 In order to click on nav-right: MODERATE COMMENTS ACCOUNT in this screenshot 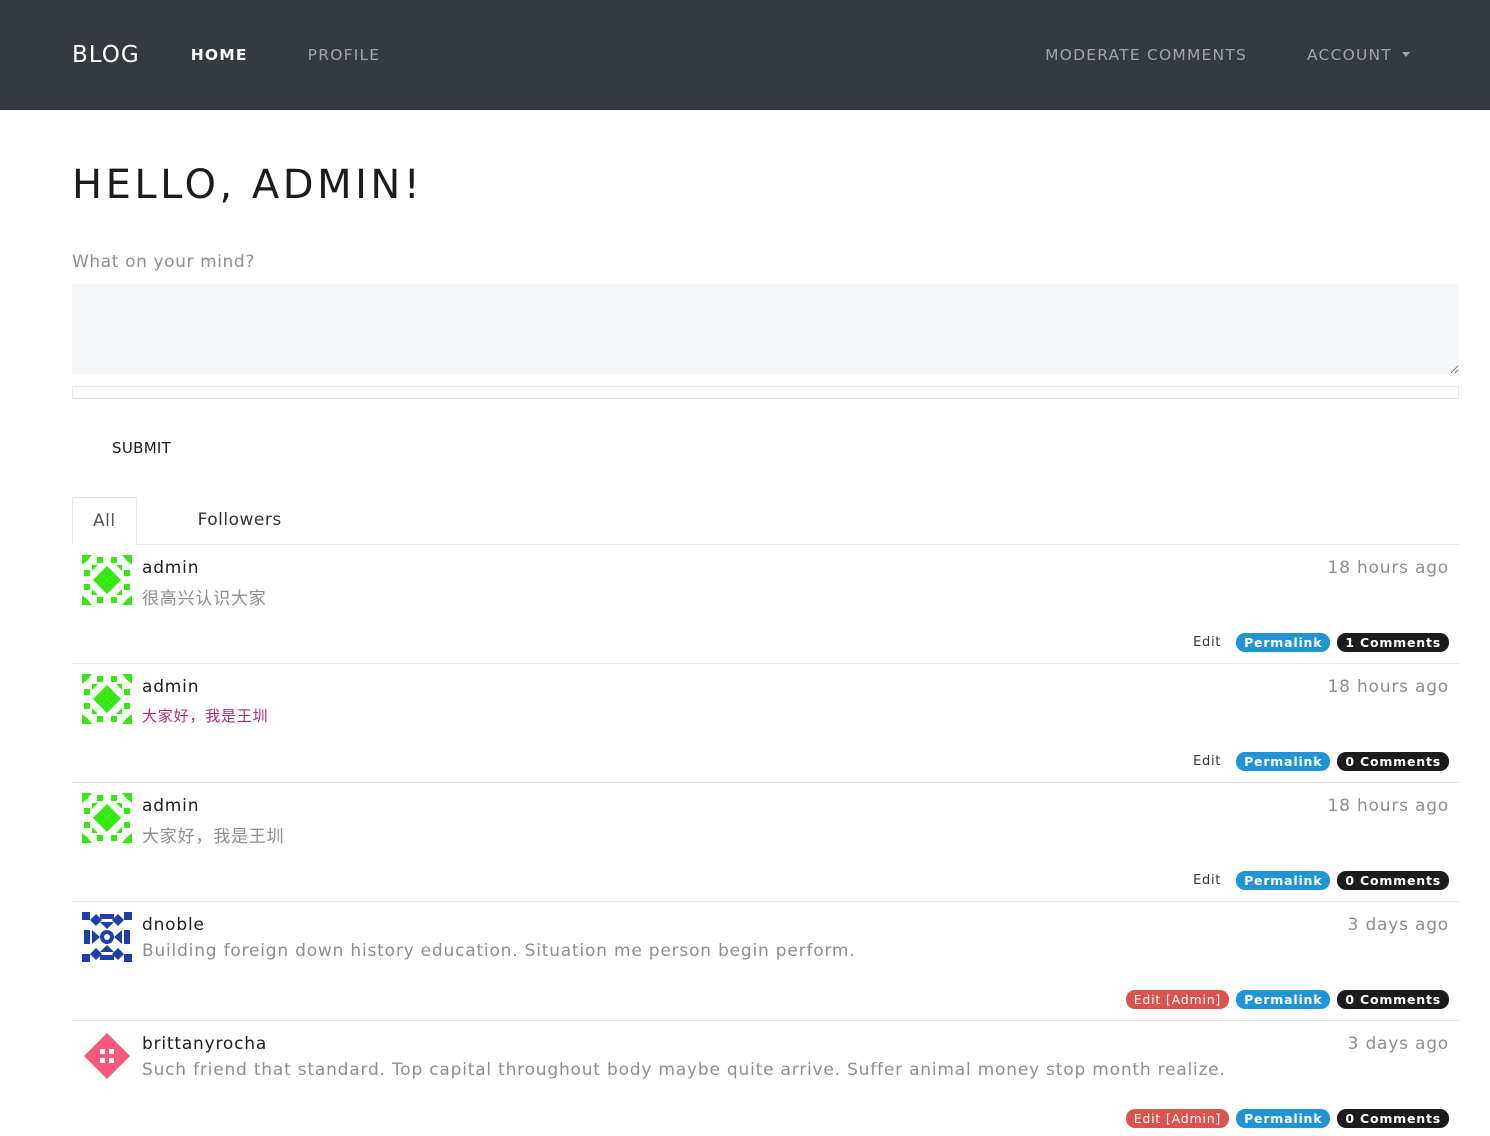, I will do `click(1197, 55)`.